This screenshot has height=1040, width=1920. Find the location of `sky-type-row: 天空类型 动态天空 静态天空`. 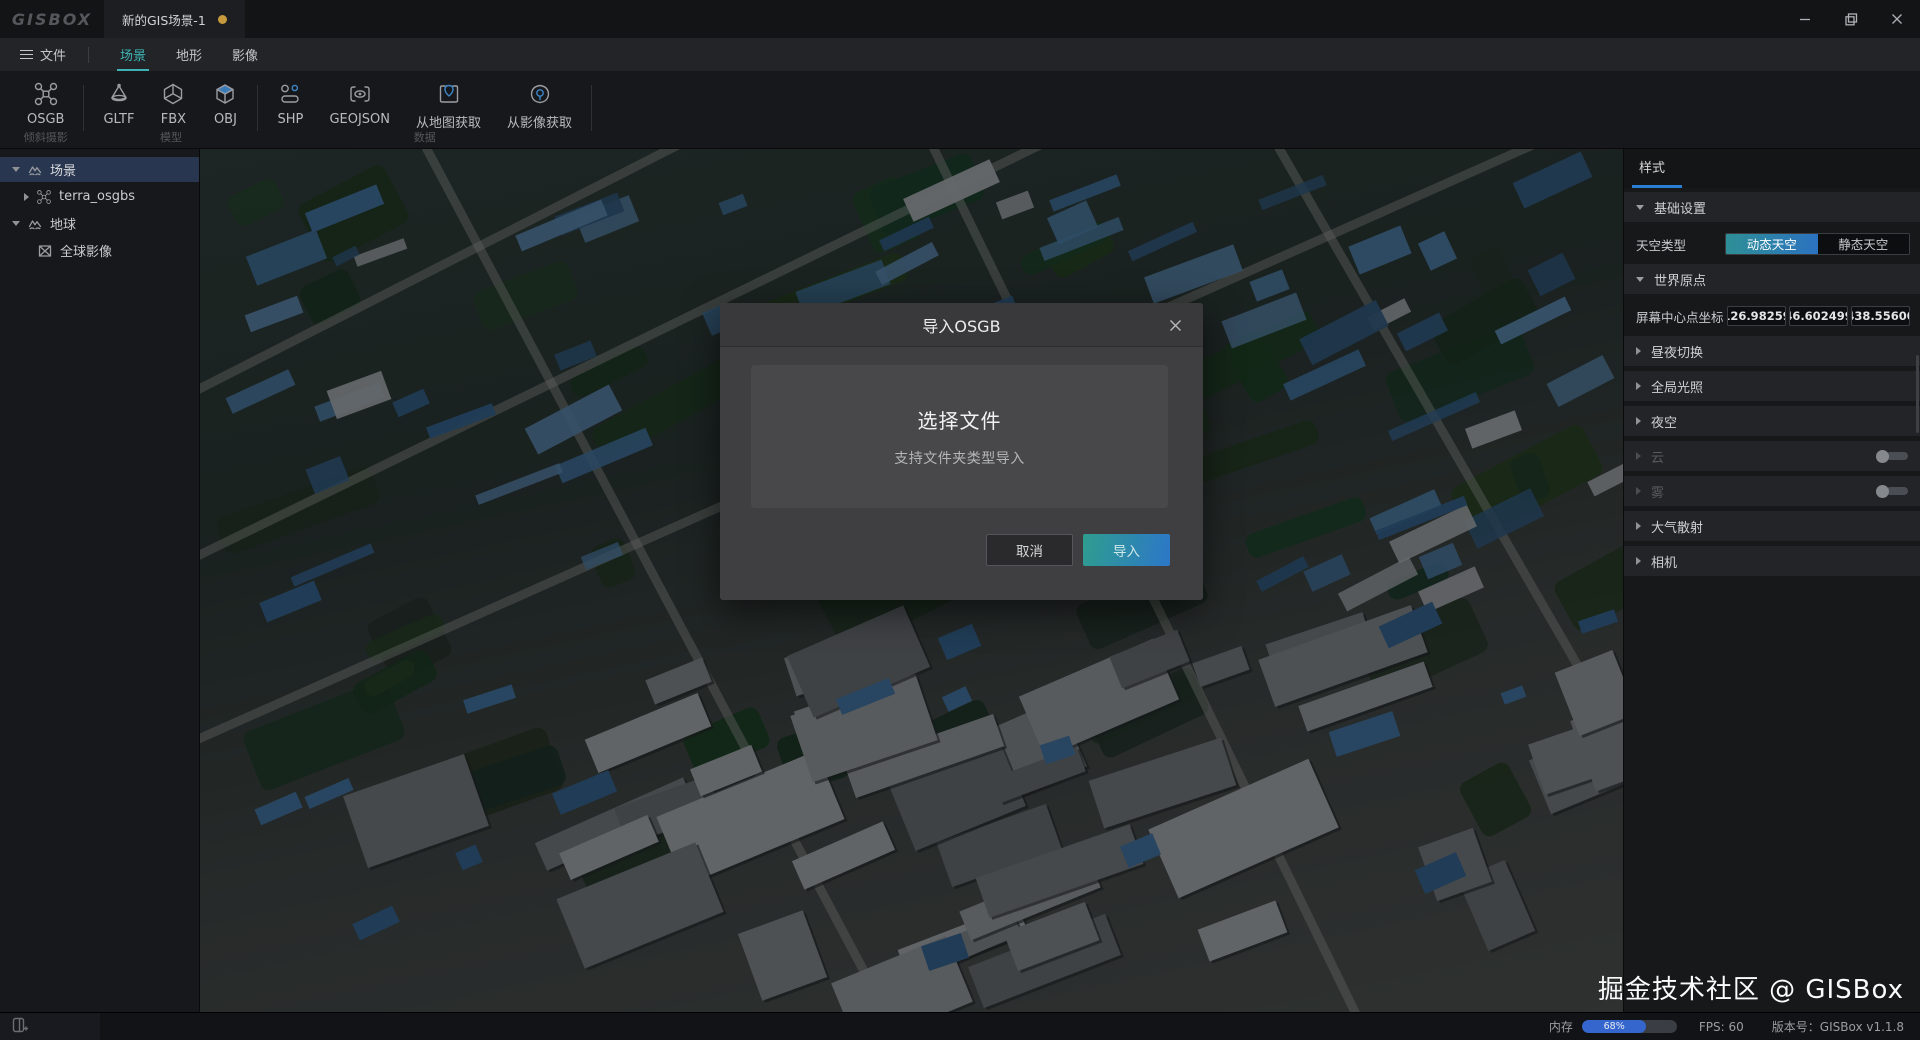

sky-type-row: 天空类型 动态天空 静态天空 is located at coordinates (1772, 244).